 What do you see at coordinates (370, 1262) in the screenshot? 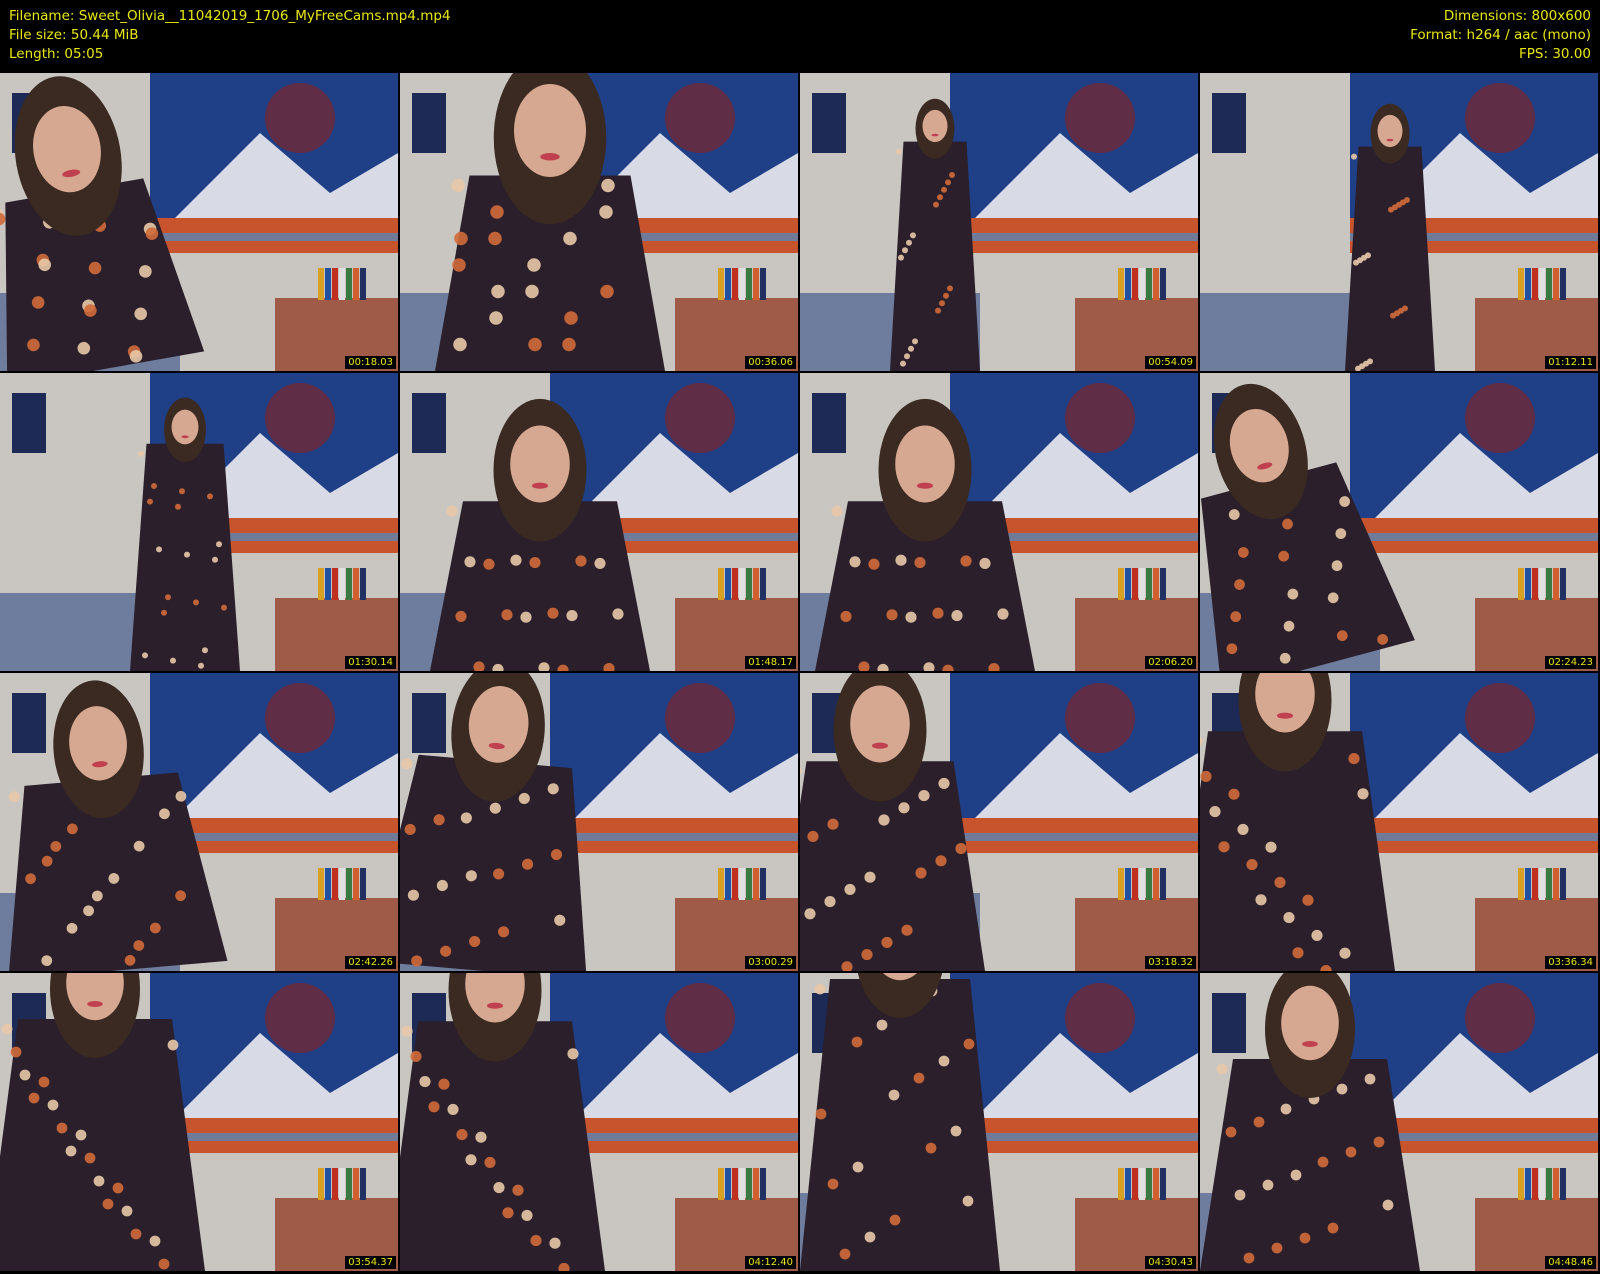
I see `thumbnail-timestamp: 03:54.37` at bounding box center [370, 1262].